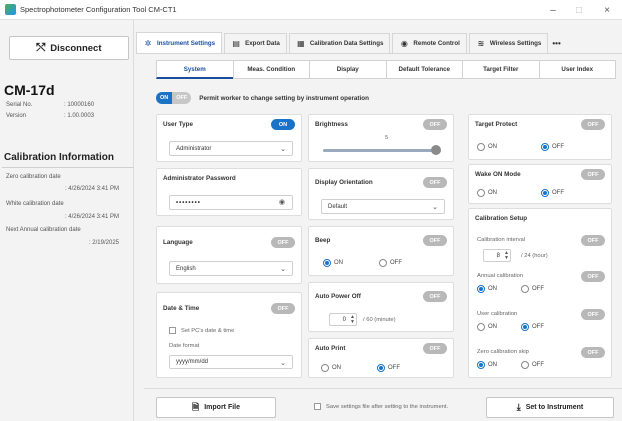 This screenshot has height=421, width=622. I want to click on user-calibration-on-label: ON, so click(492, 327).